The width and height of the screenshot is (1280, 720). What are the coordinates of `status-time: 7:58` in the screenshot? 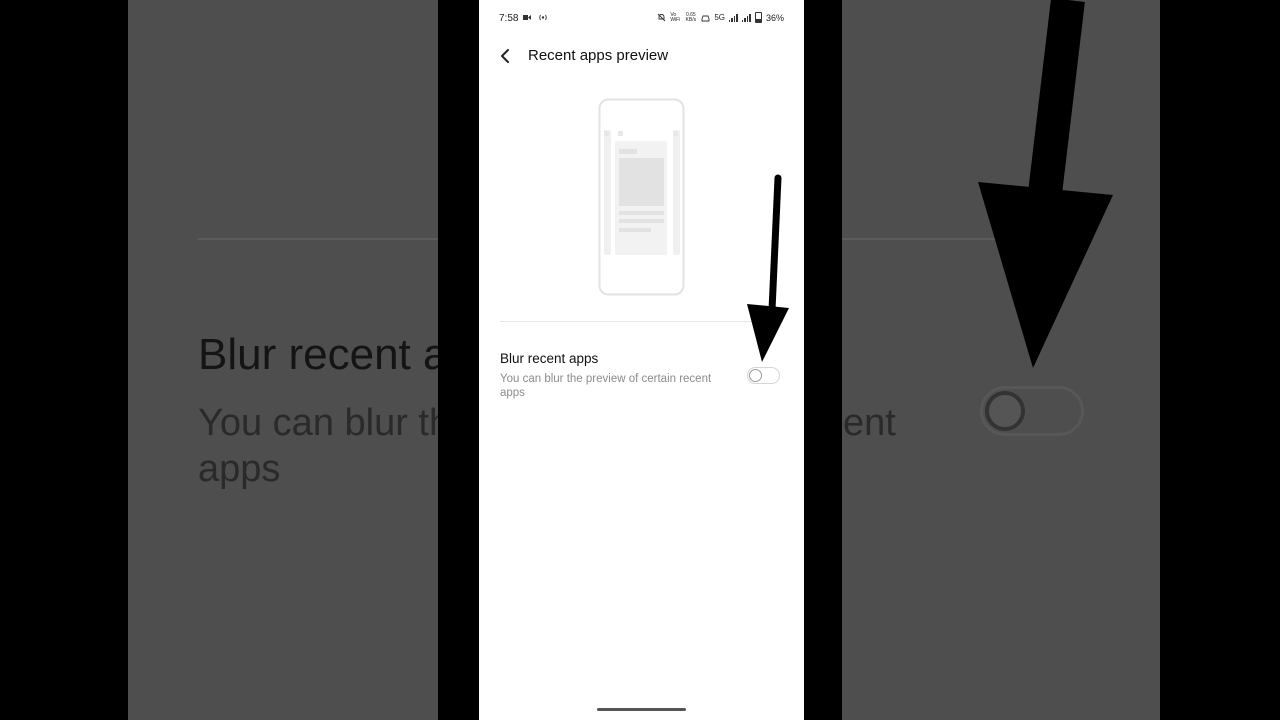 It's located at (509, 18).